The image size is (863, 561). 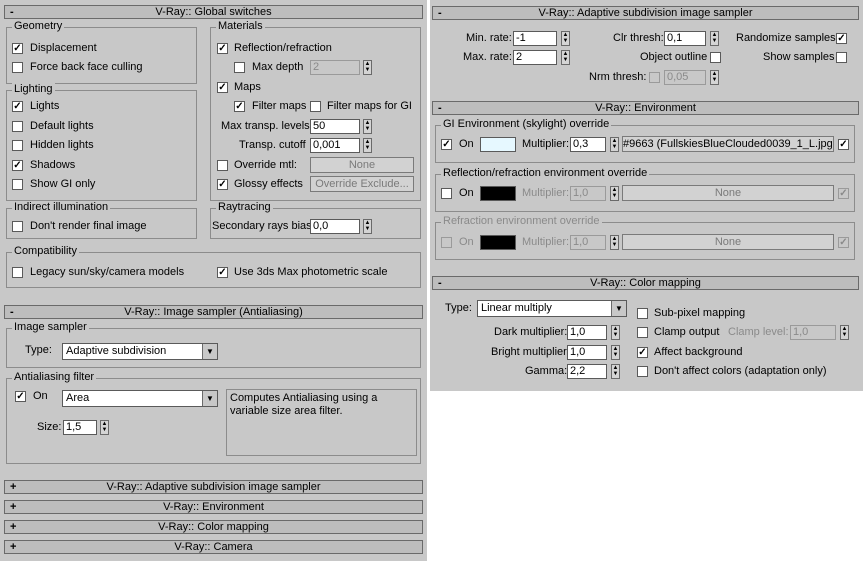 I want to click on rollout-image-sampler: - V-Ray:: Image sampler (Antialiasing), so click(x=213, y=312).